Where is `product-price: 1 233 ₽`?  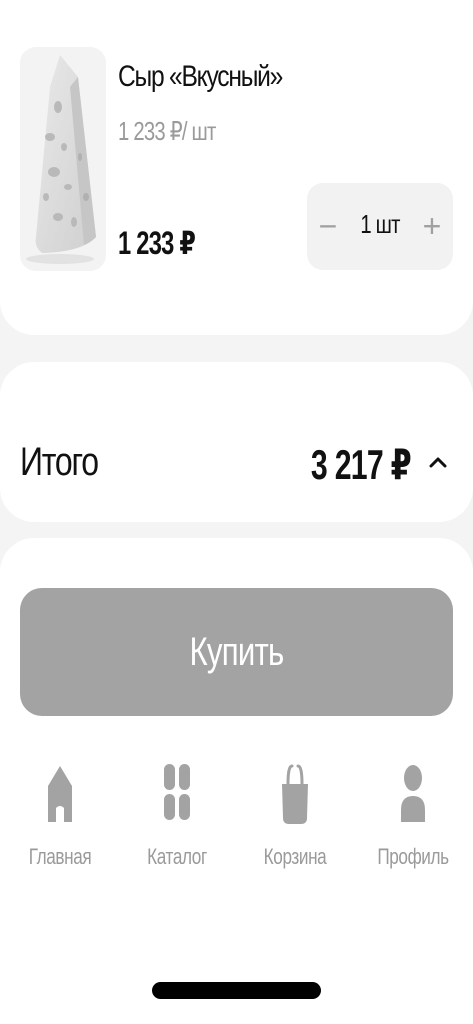 product-price: 1 233 ₽ is located at coordinates (157, 243).